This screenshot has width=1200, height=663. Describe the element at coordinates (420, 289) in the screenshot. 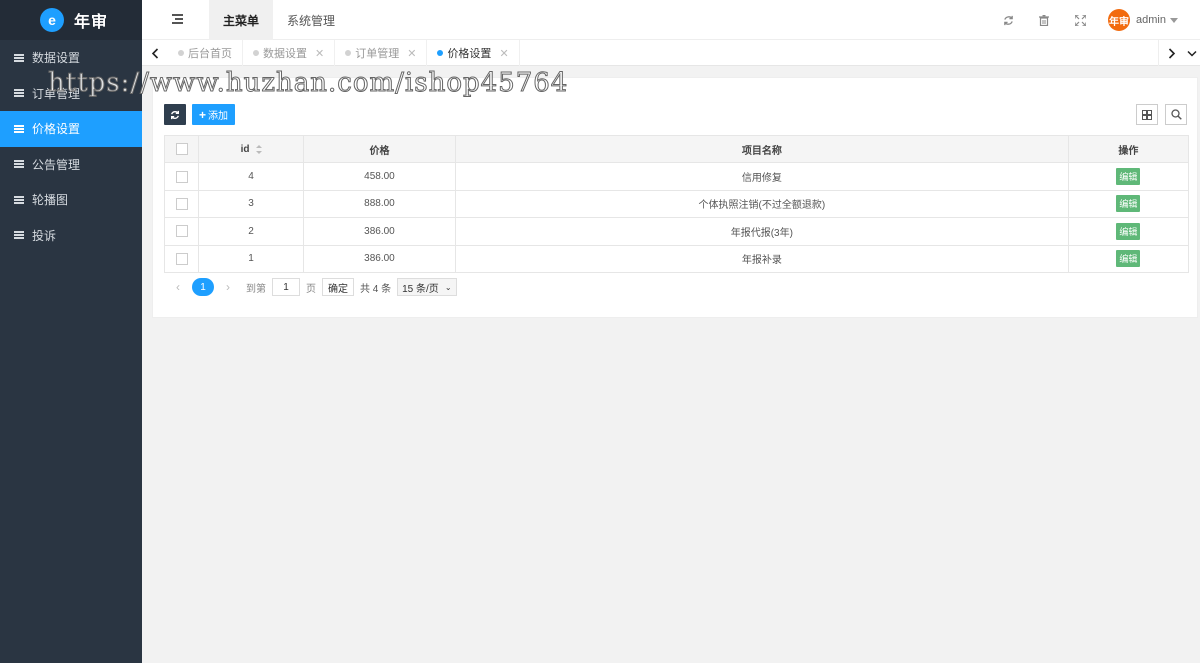

I see `page-size-value: 15 条/页` at that location.